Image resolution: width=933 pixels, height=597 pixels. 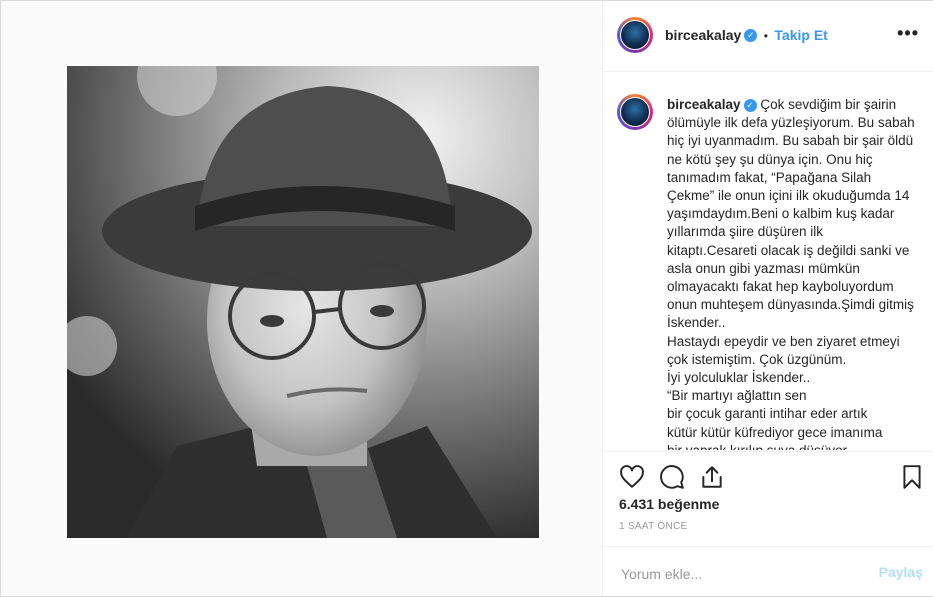 I want to click on action-bar, so click(x=768, y=475).